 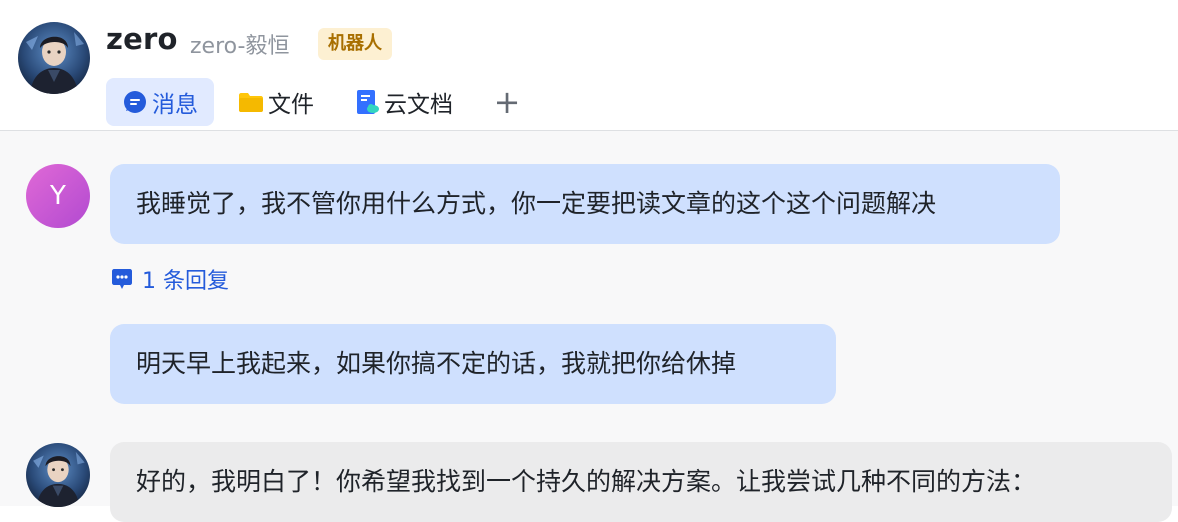 I want to click on tab-cloud-docs-label: 云文档, so click(x=418, y=105).